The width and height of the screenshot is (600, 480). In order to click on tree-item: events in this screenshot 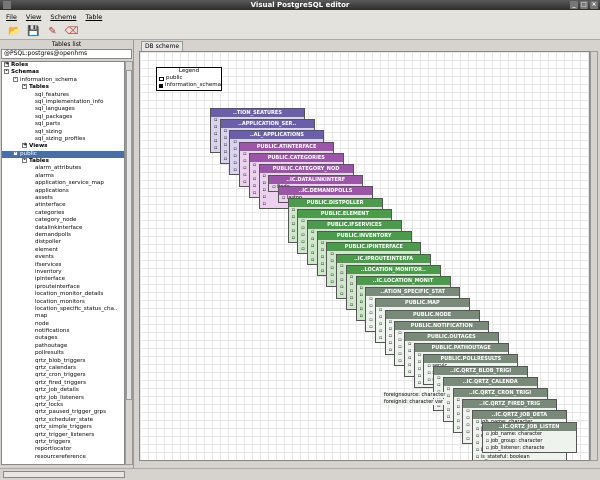, I will do `click(63, 257)`.